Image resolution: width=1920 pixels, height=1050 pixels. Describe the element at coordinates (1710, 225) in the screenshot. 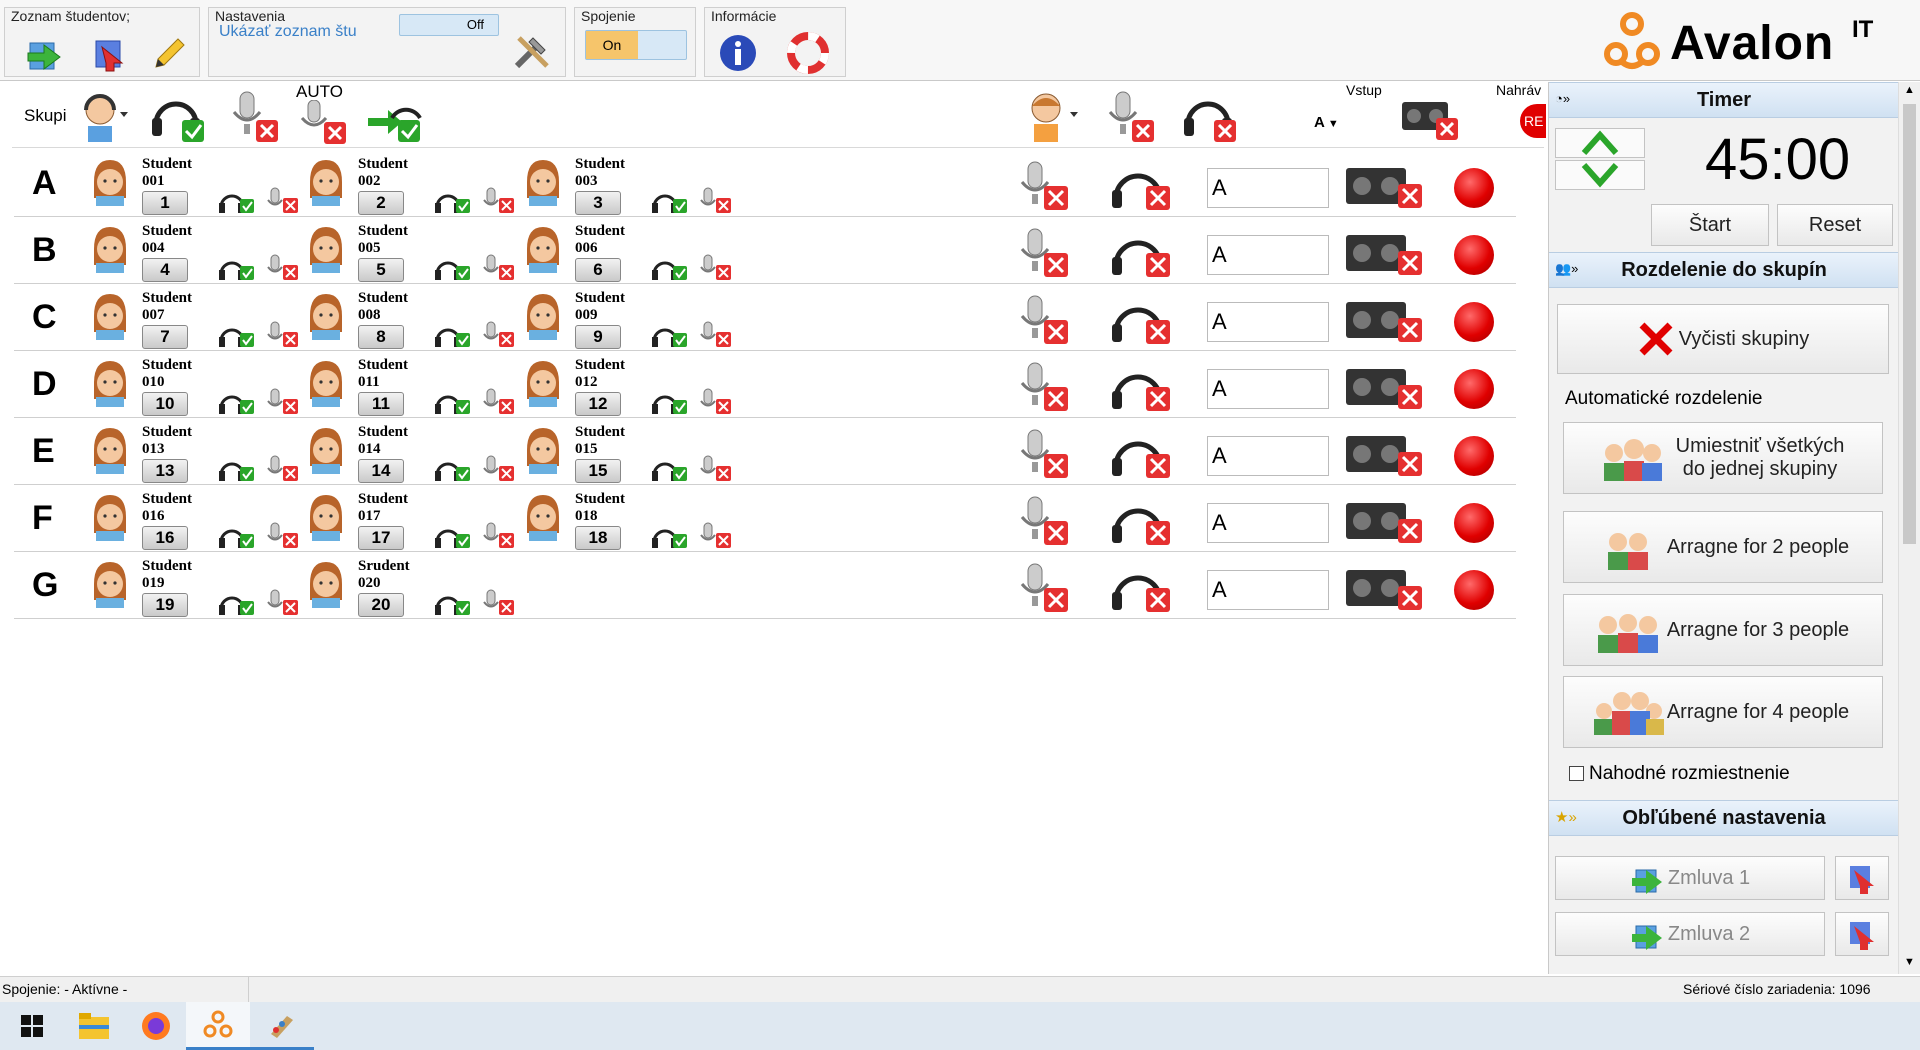

I see `timer-start-button: Štart` at that location.